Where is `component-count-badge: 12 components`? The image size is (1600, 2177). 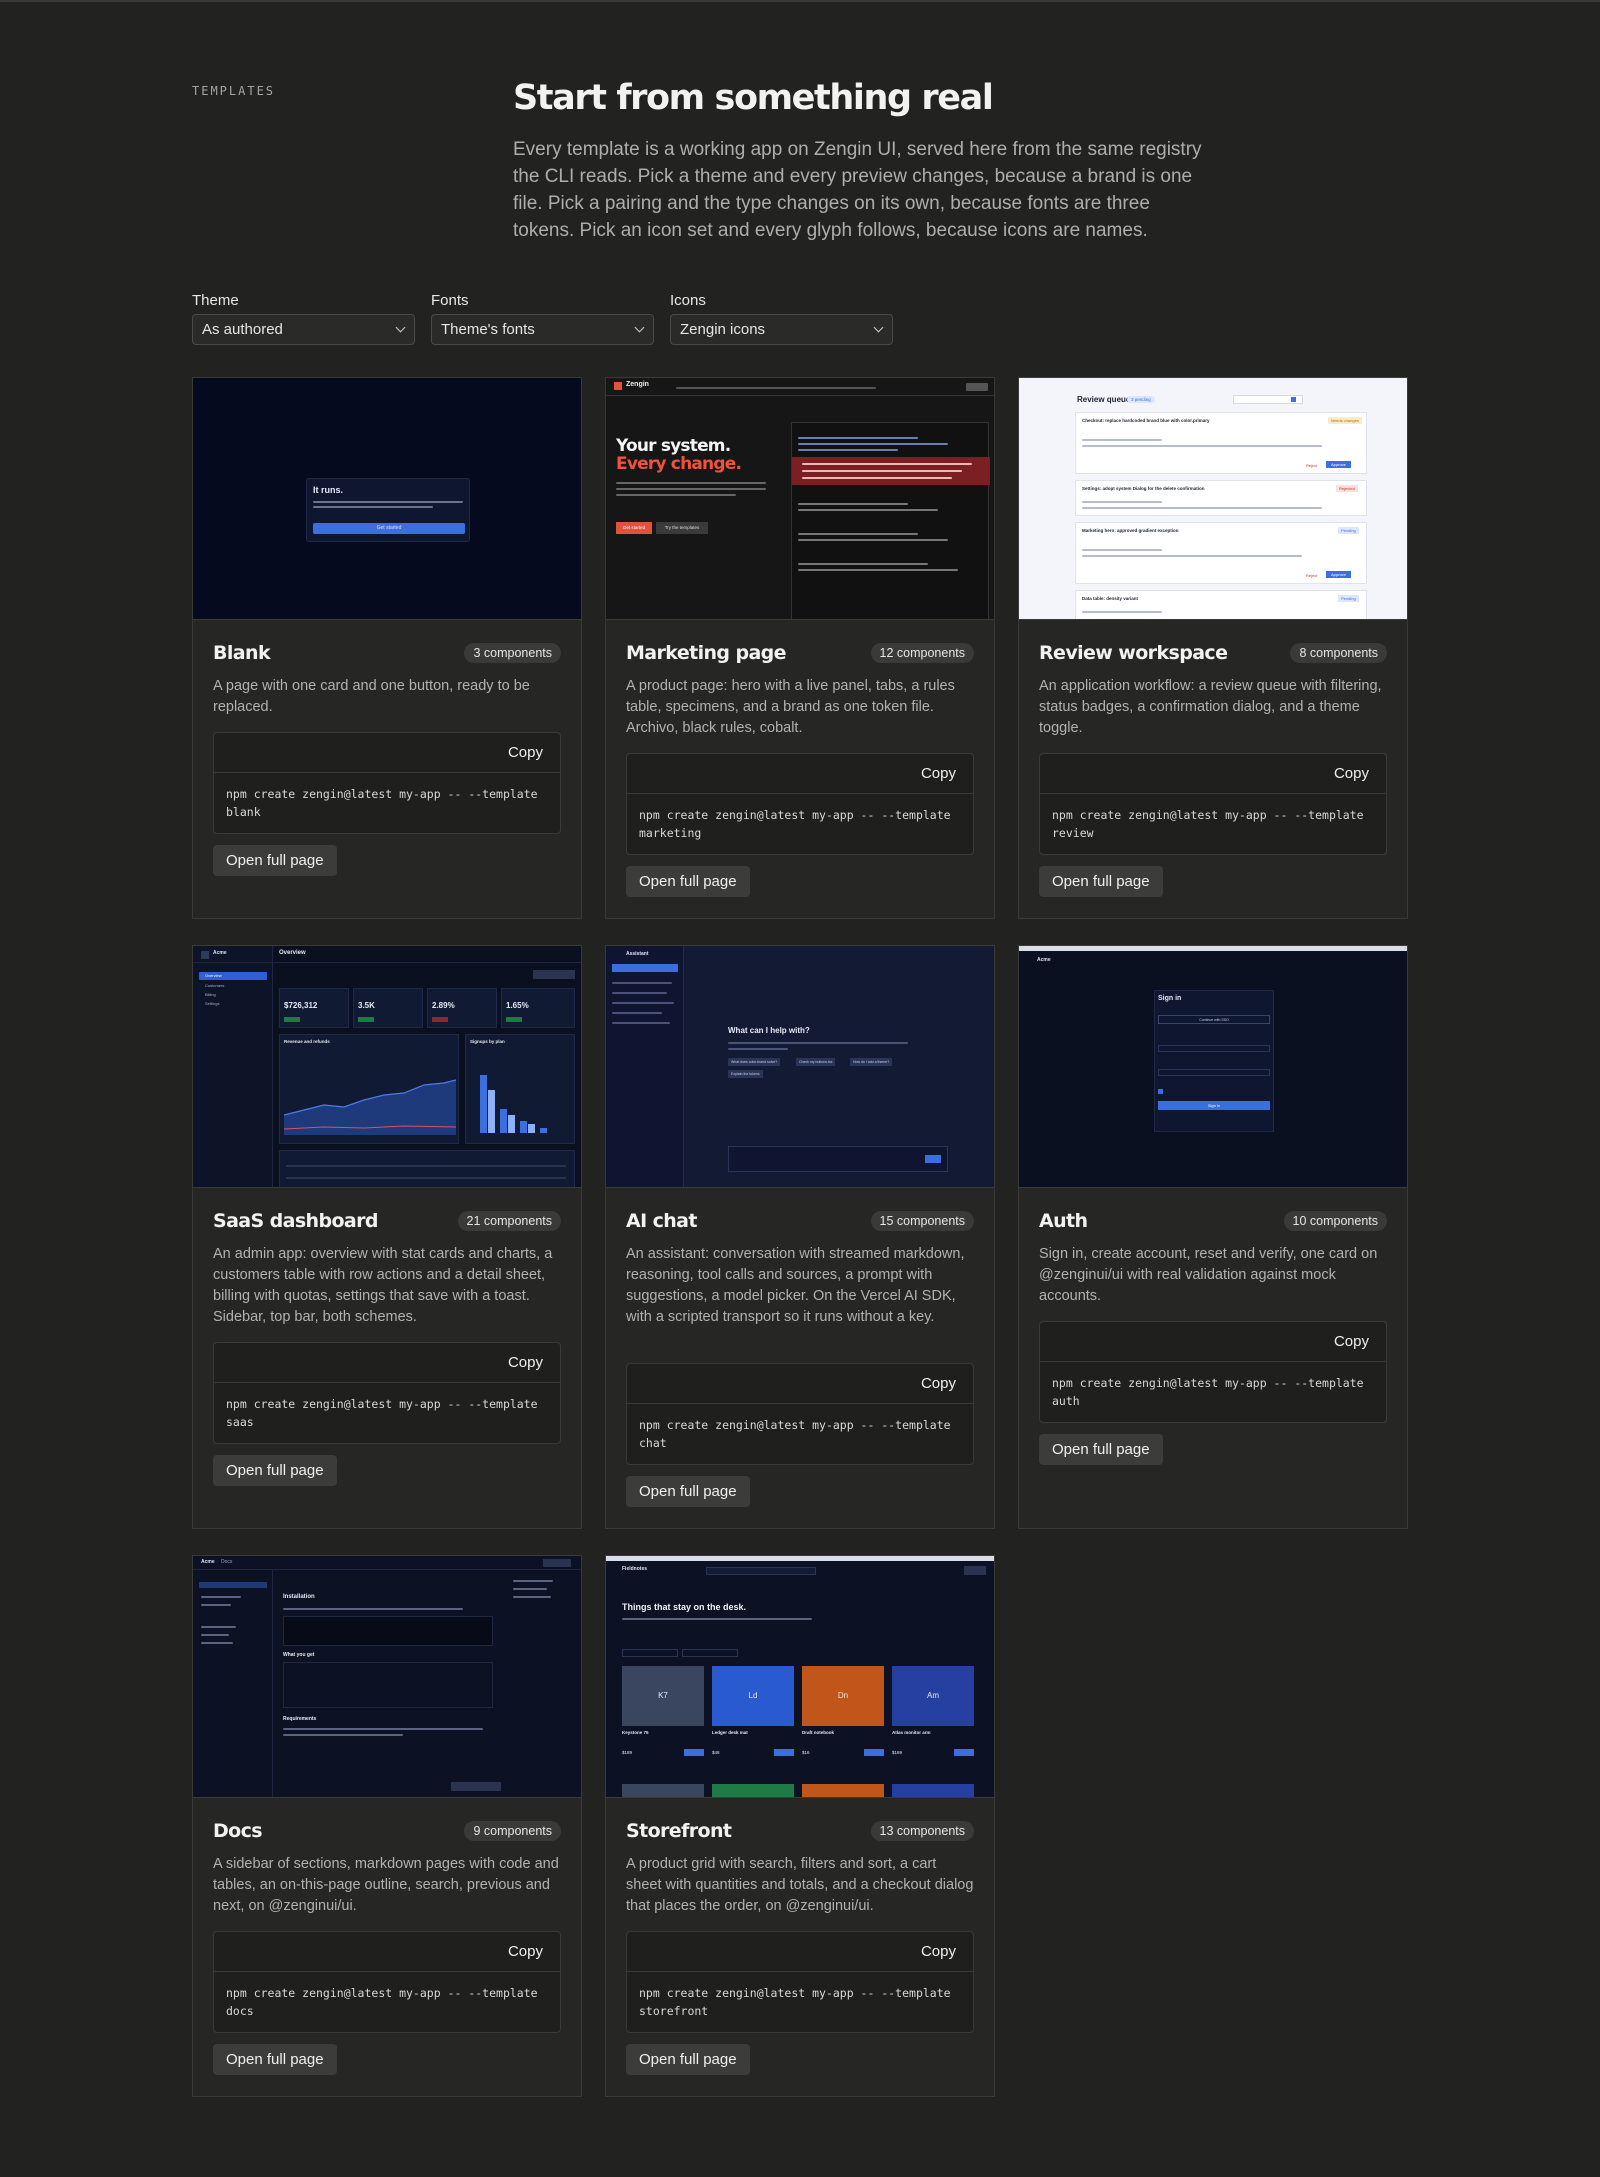 component-count-badge: 12 components is located at coordinates (922, 653).